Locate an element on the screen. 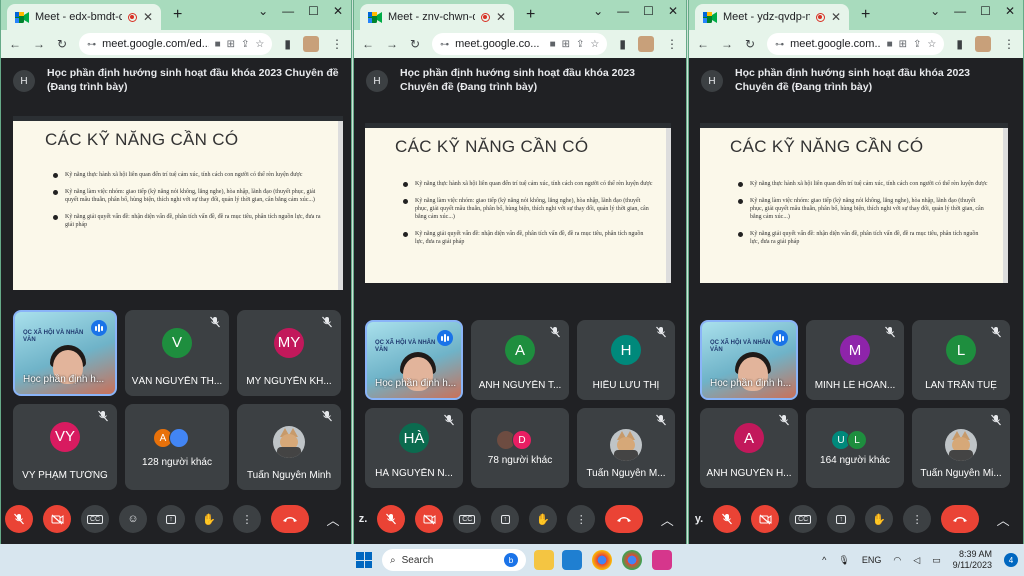  clock: 8:39 AM 9/11/2023 is located at coordinates (972, 560).